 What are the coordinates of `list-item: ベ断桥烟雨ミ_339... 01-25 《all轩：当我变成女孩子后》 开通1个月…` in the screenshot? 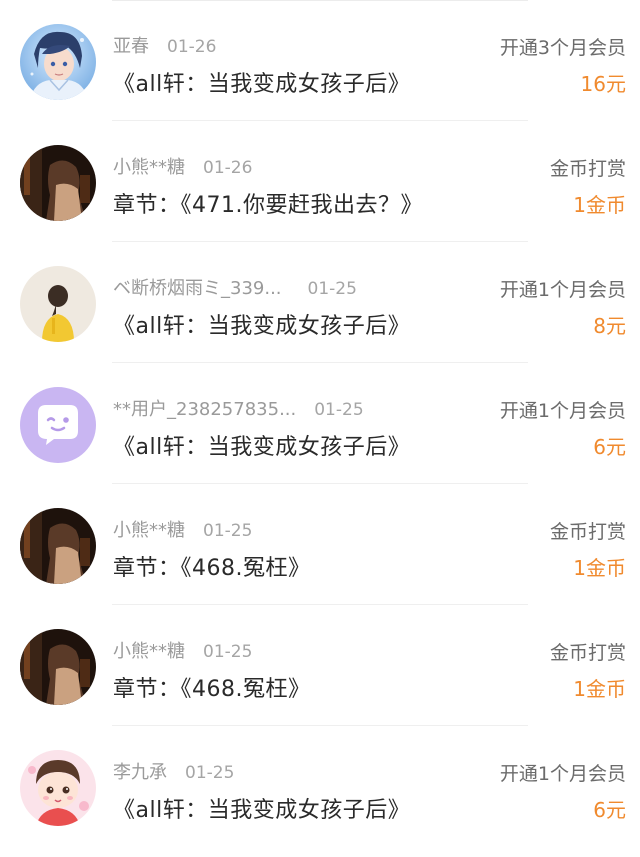 It's located at (320, 302).